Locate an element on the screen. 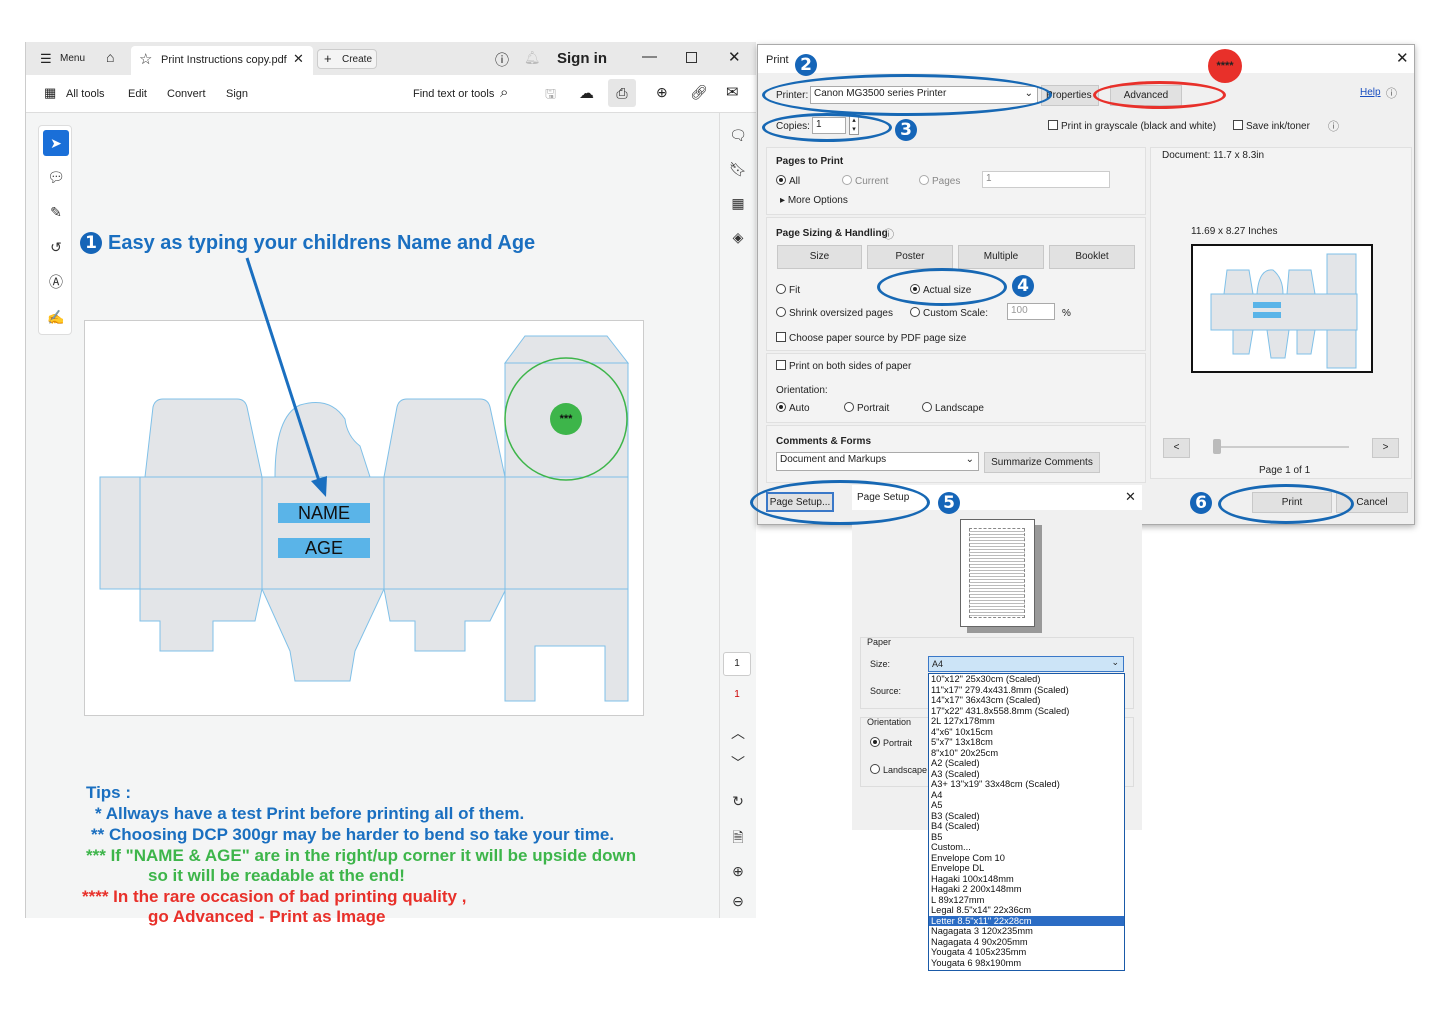 This screenshot has width=1445, height=1022. paper-size-select: A4 ⌄ is located at coordinates (1026, 664).